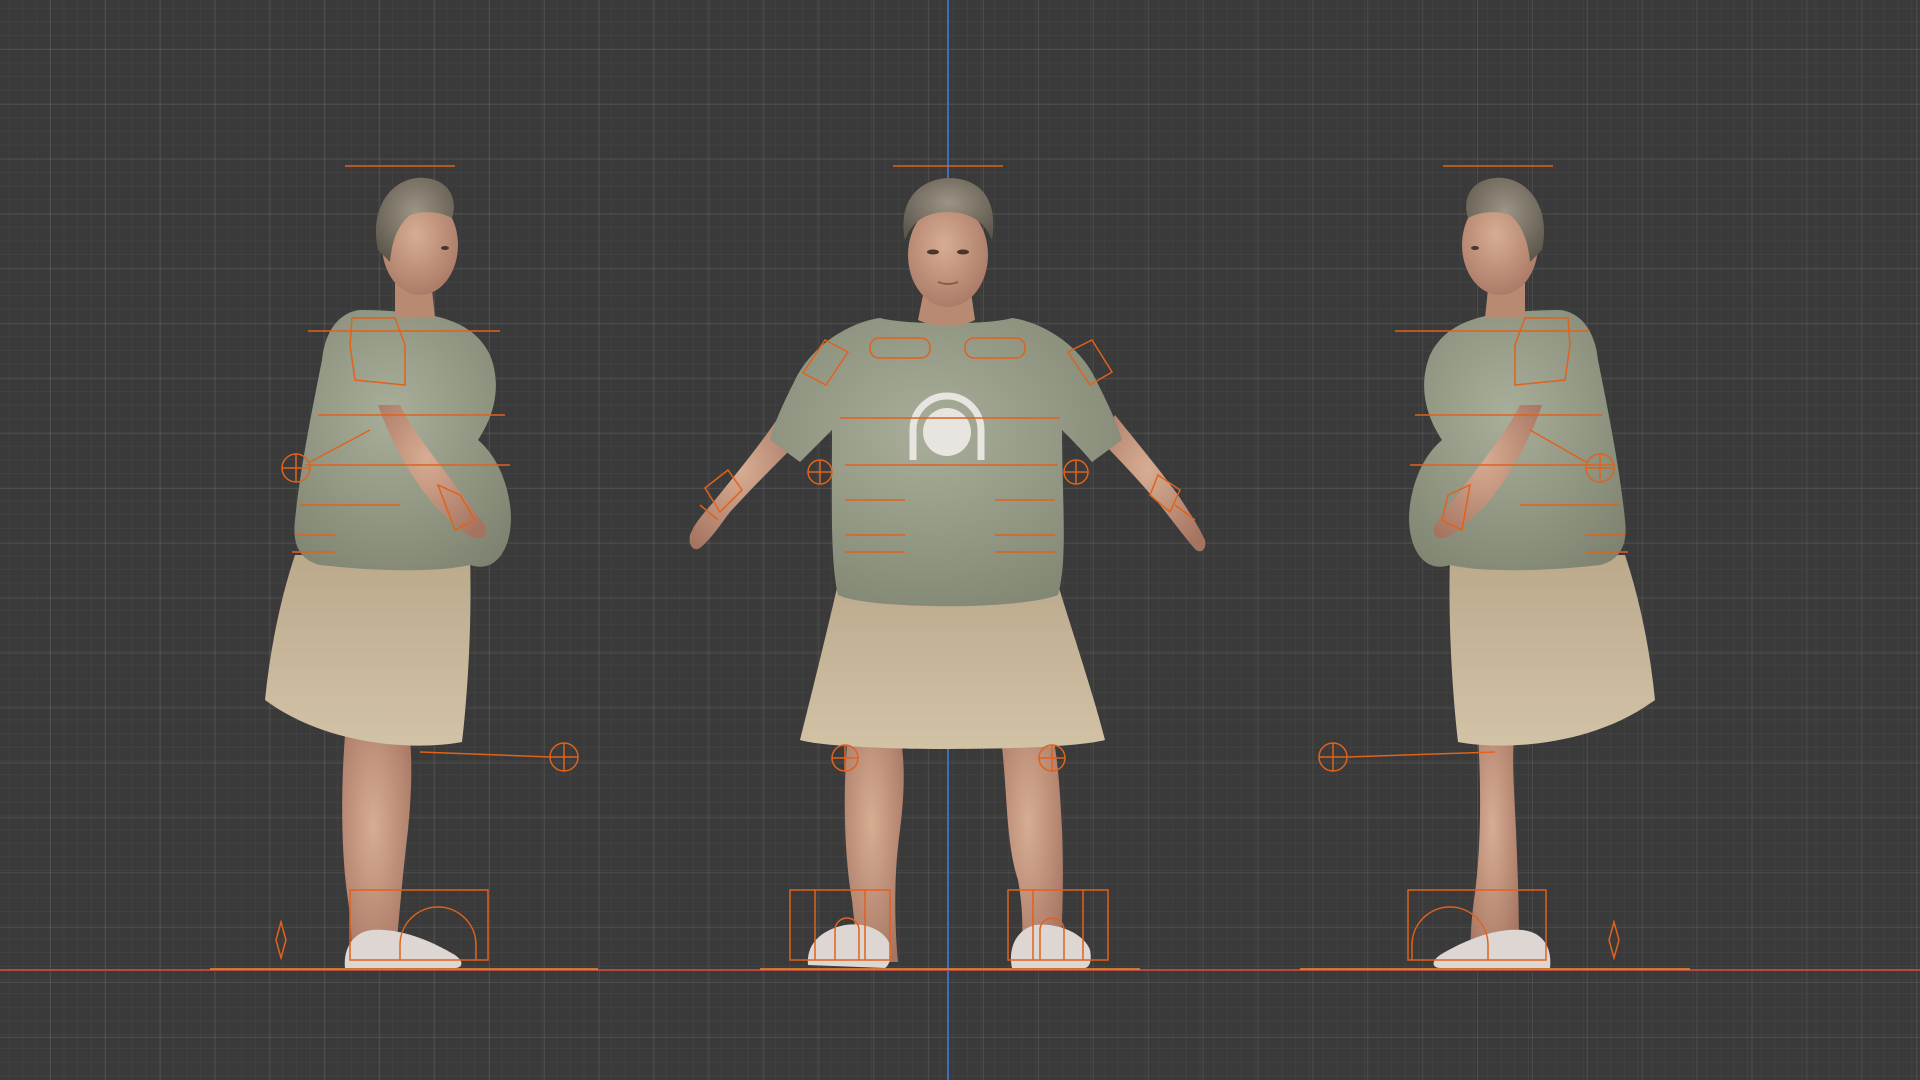 This screenshot has height=1080, width=1920. Describe the element at coordinates (281, 940) in the screenshot. I see `rig-left-floor-diamond-icon` at that location.